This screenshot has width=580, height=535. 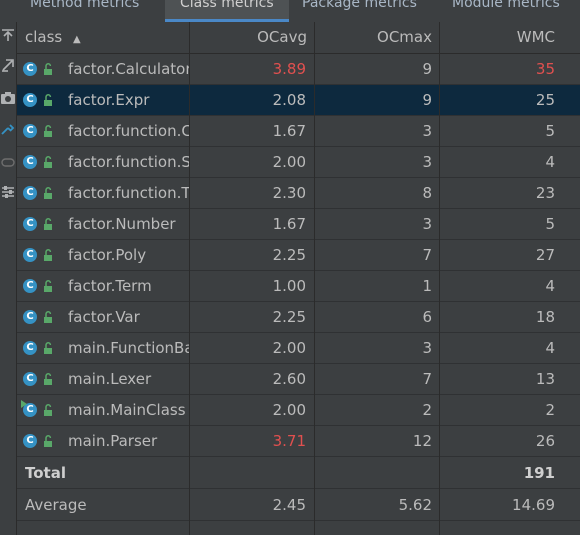 I want to click on table-row: Cfactor.Var 2.25 6 18, so click(x=298, y=317).